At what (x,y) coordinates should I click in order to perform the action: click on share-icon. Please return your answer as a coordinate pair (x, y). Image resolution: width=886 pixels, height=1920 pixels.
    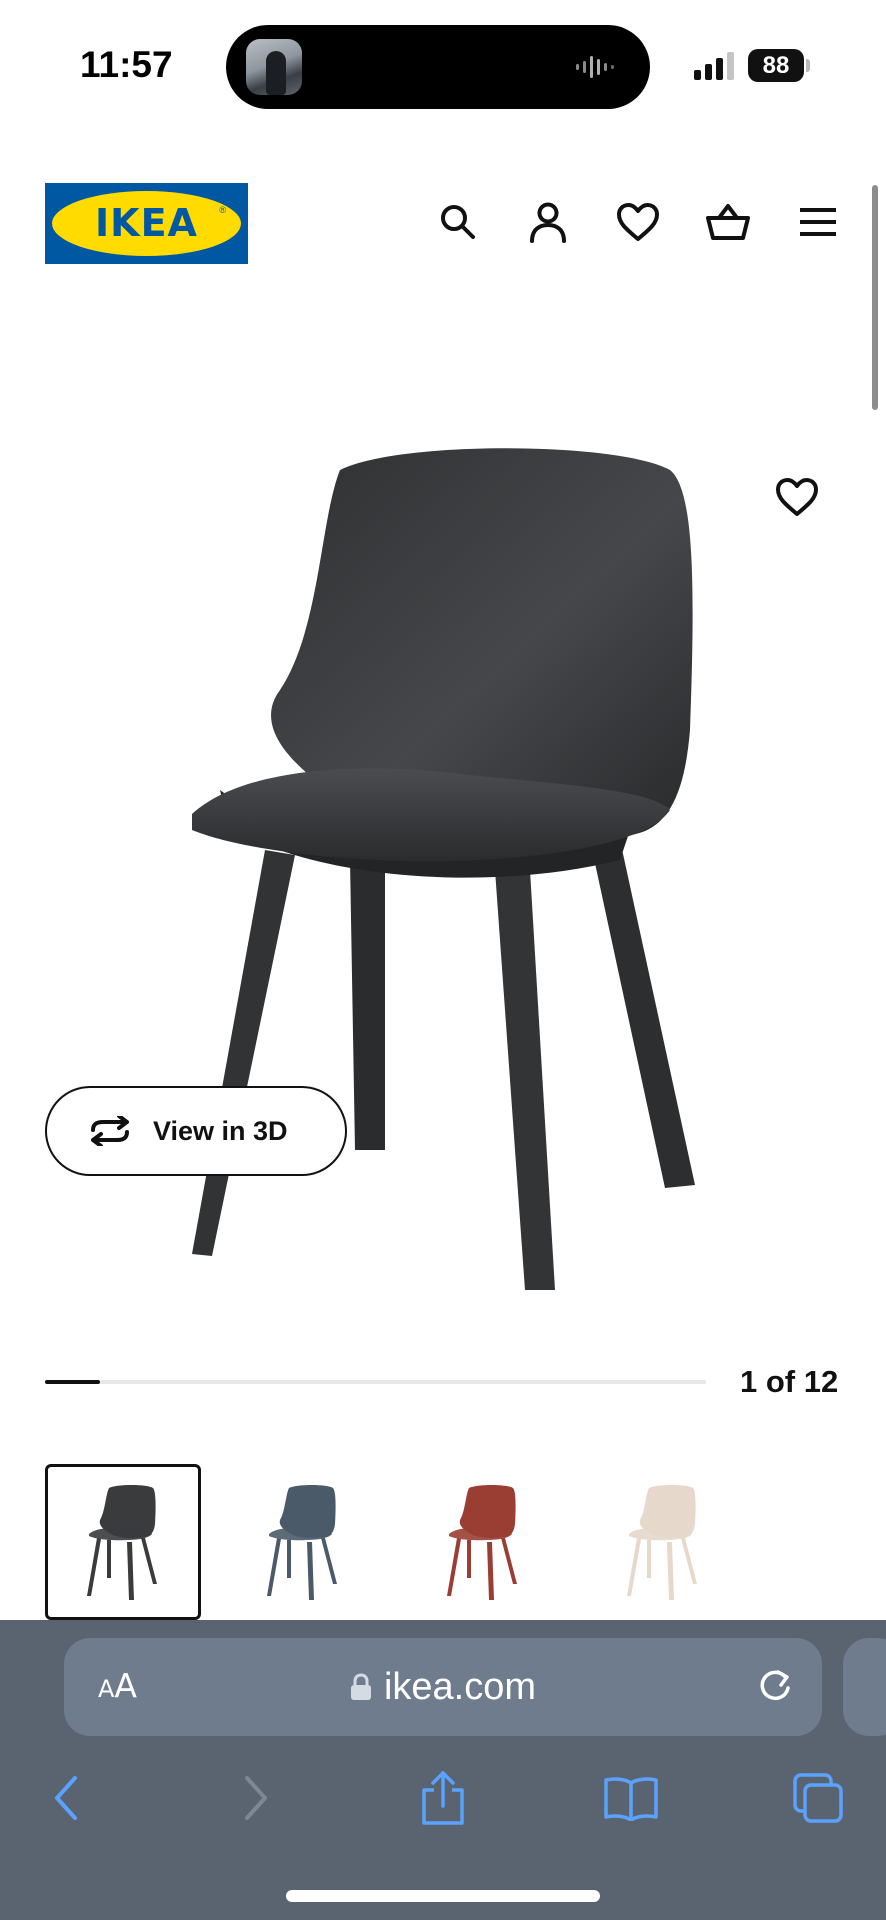
    Looking at the image, I should click on (443, 1798).